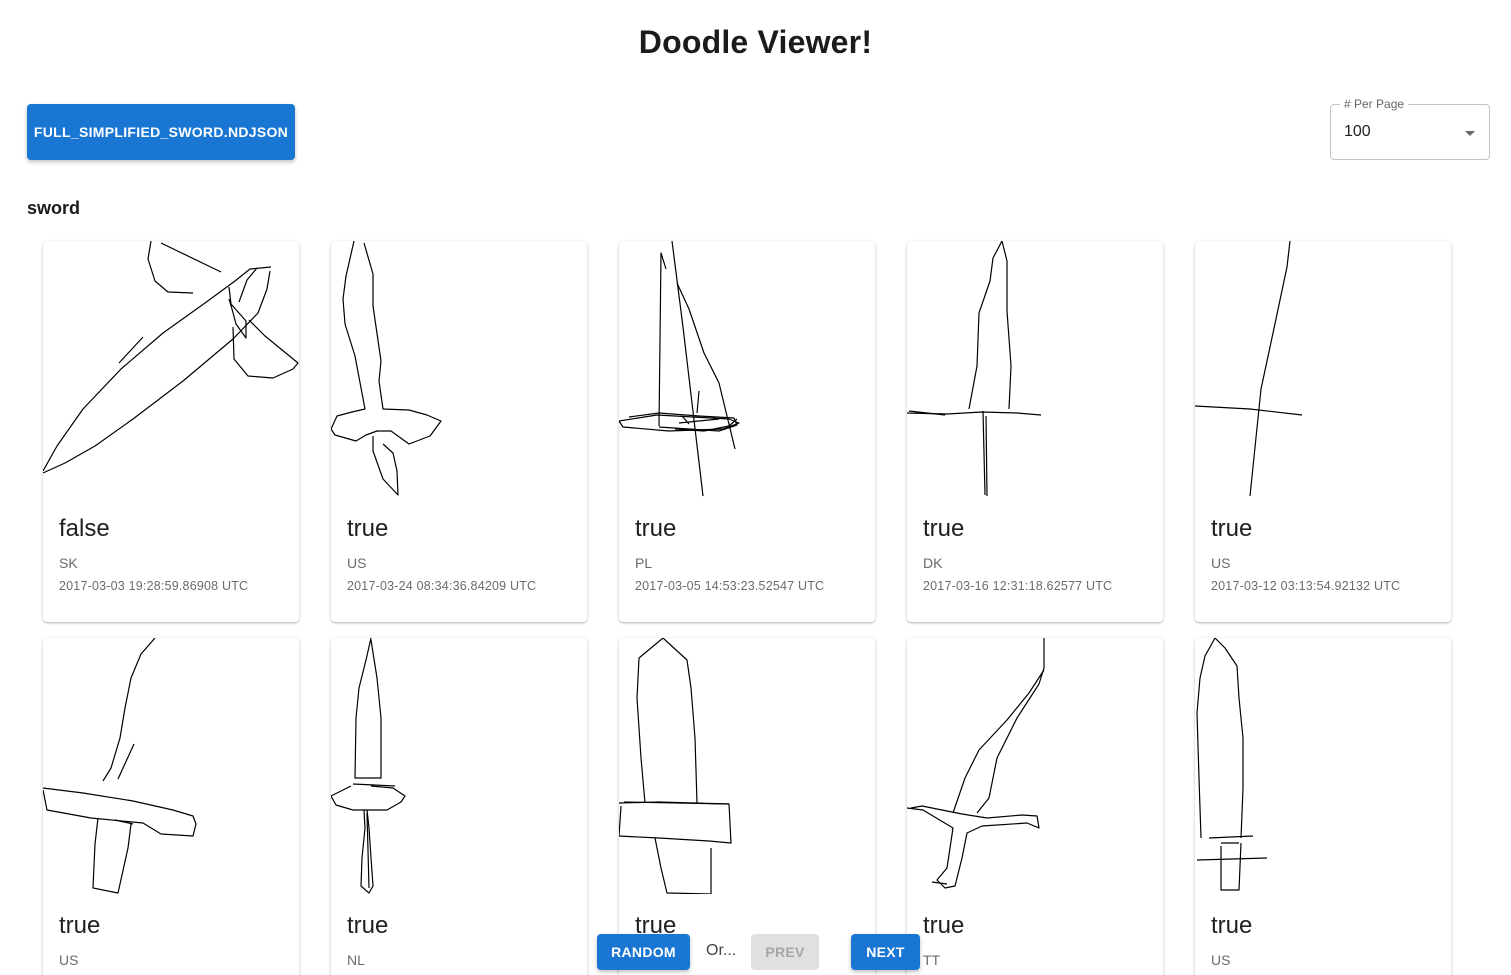 The width and height of the screenshot is (1511, 975). What do you see at coordinates (1357, 131) in the screenshot?
I see `per-page-value: 100` at bounding box center [1357, 131].